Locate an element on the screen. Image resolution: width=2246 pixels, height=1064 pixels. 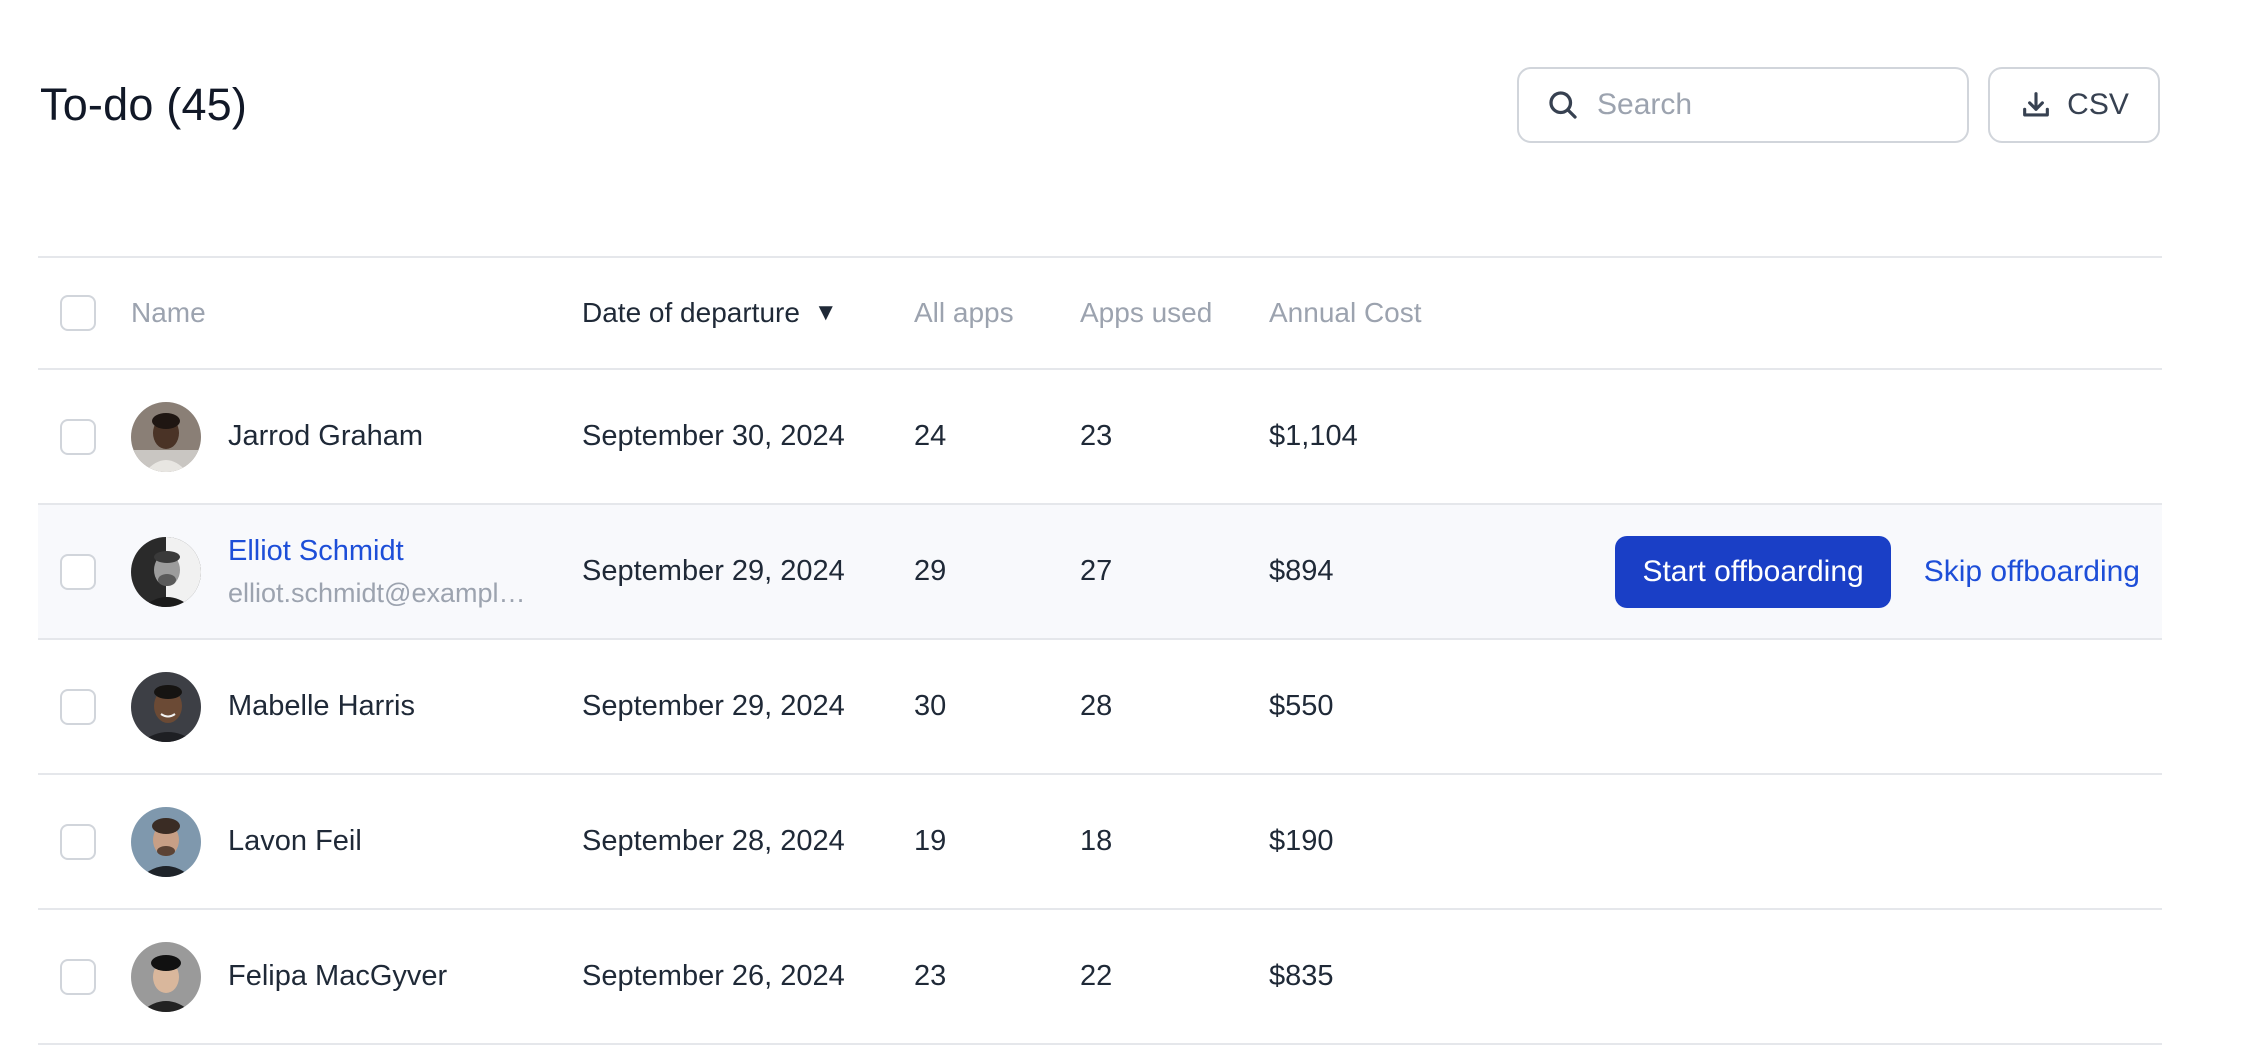
apps-used-count: 28 is located at coordinates (1096, 706).